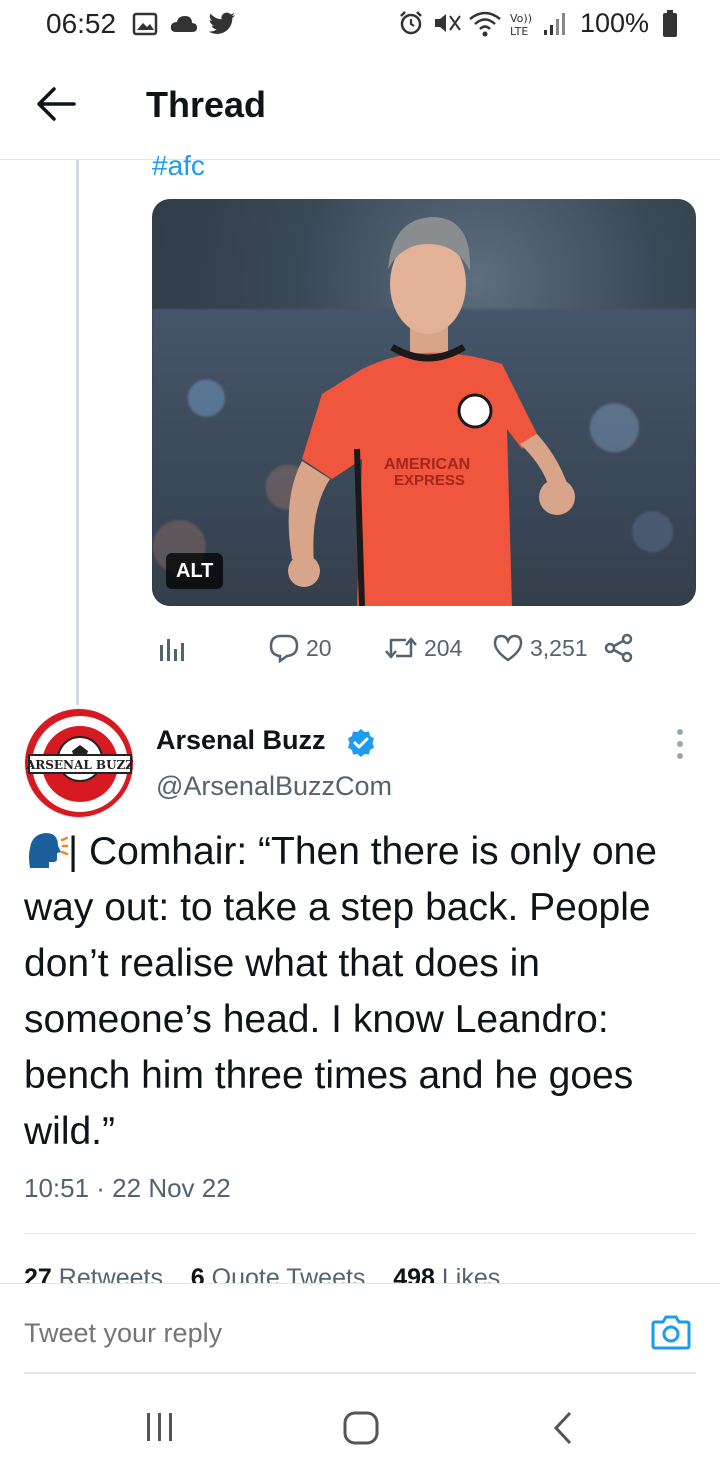  I want to click on player-illustration: AMERICAN EXPRESS, so click(431, 411).